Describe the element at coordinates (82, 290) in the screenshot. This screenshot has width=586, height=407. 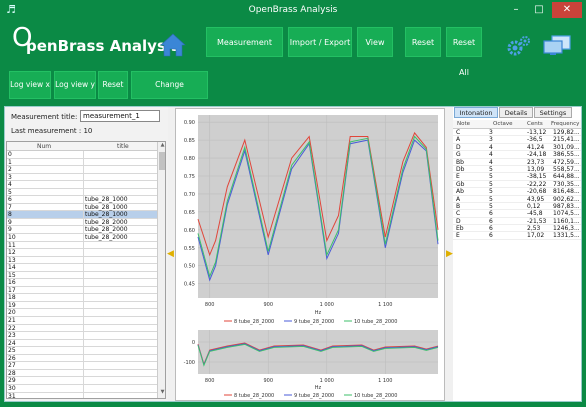
I see `table-row: 17` at that location.